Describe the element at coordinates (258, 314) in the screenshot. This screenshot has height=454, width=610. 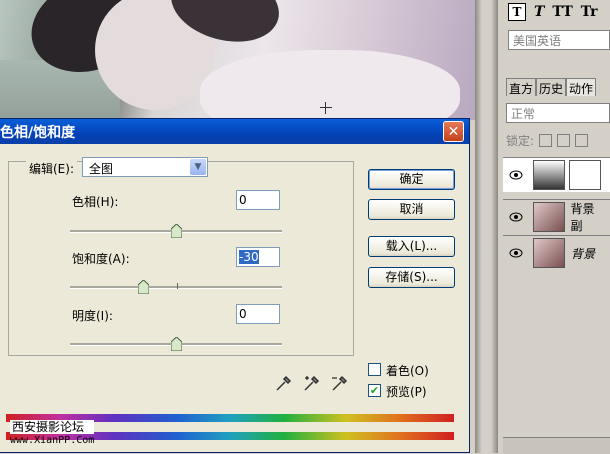
I see `lightness-input: 0` at that location.